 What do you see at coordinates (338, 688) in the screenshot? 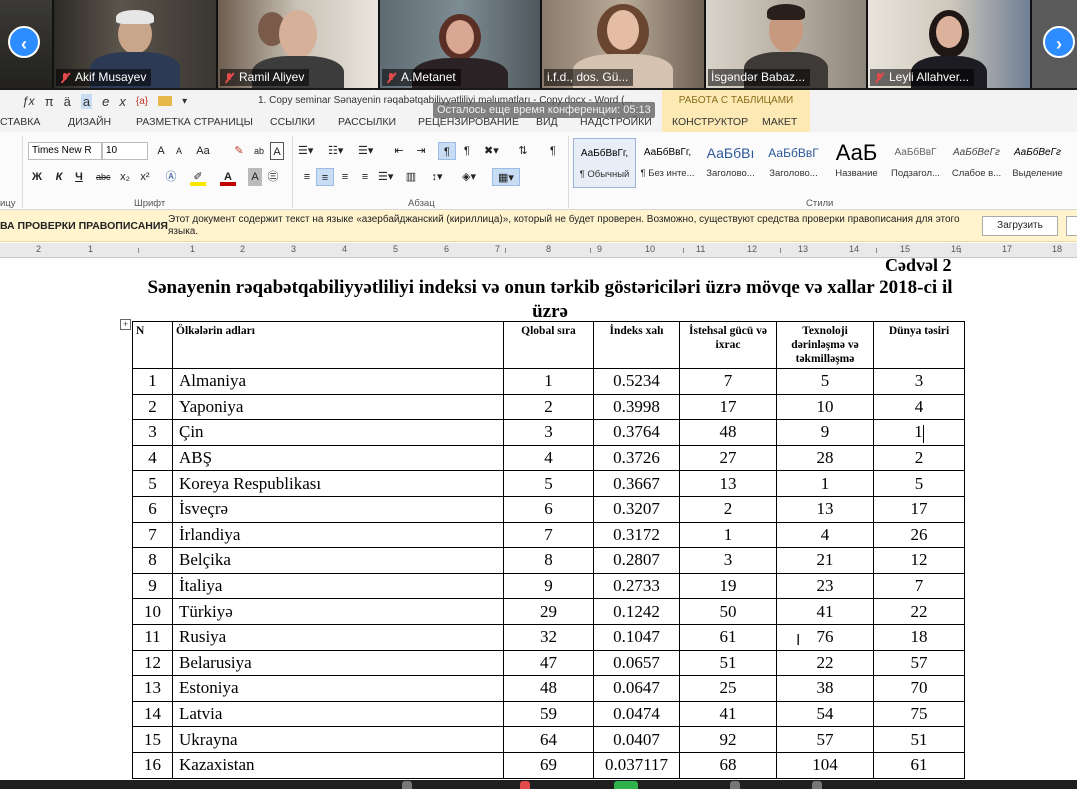
I see `cell-country: Estoniya` at bounding box center [338, 688].